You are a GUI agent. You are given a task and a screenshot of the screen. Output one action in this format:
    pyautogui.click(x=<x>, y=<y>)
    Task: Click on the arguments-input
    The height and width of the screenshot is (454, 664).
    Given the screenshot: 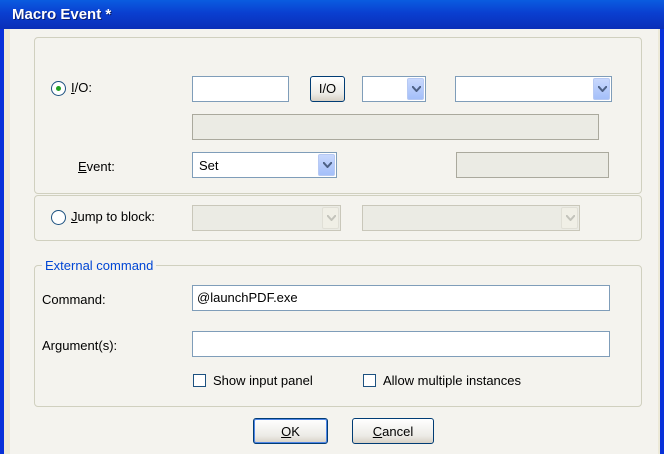 What is the action you would take?
    pyautogui.click(x=401, y=344)
    